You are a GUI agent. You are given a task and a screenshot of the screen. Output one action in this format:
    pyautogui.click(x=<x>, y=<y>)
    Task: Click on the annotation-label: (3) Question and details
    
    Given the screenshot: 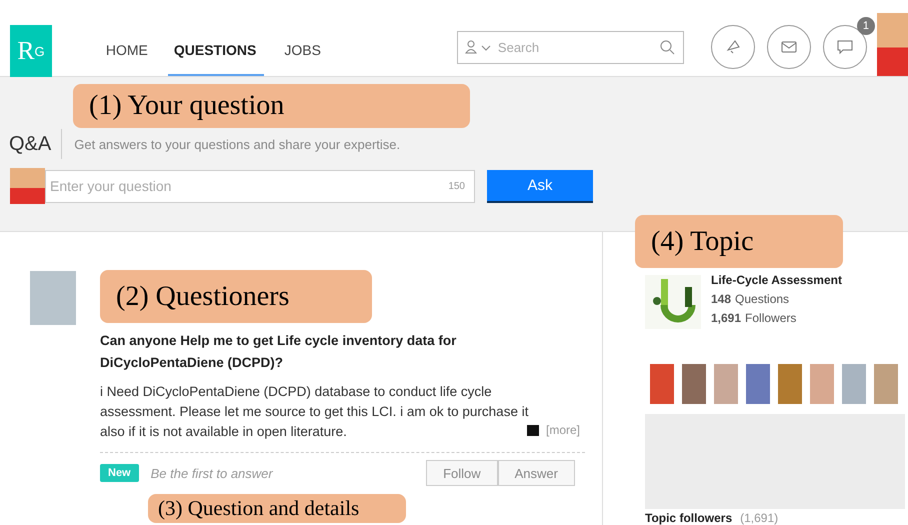 What is the action you would take?
    pyautogui.click(x=277, y=508)
    